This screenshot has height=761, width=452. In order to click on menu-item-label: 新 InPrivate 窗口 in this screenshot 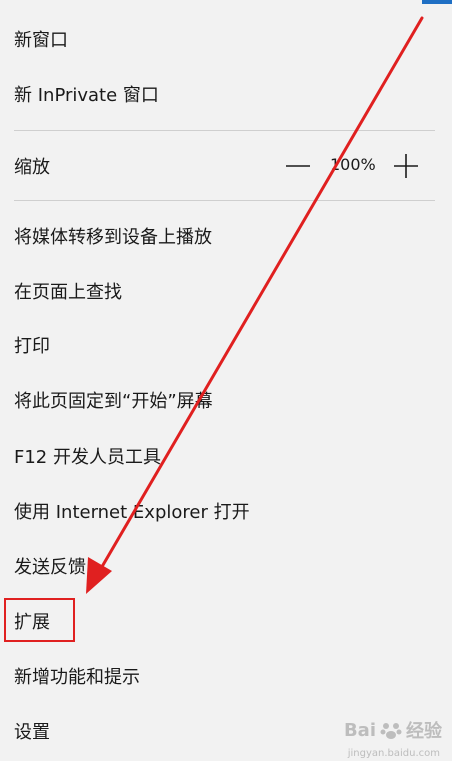, I will do `click(86, 95)`.